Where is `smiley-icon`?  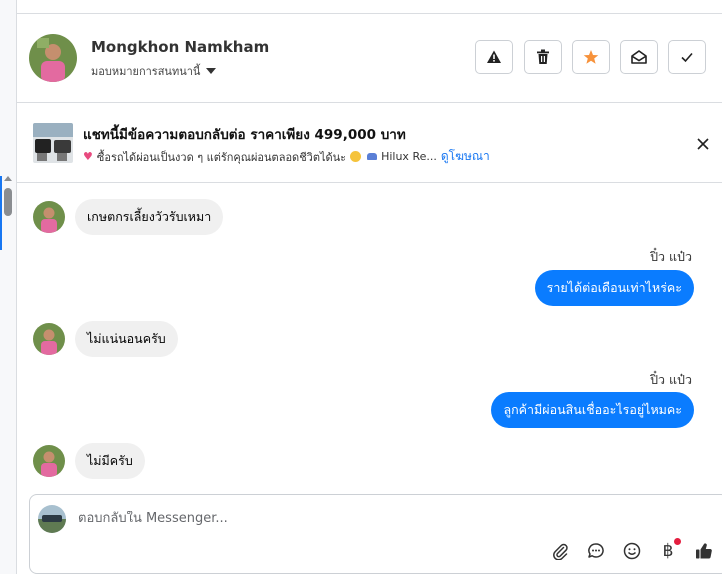 smiley-icon is located at coordinates (632, 551).